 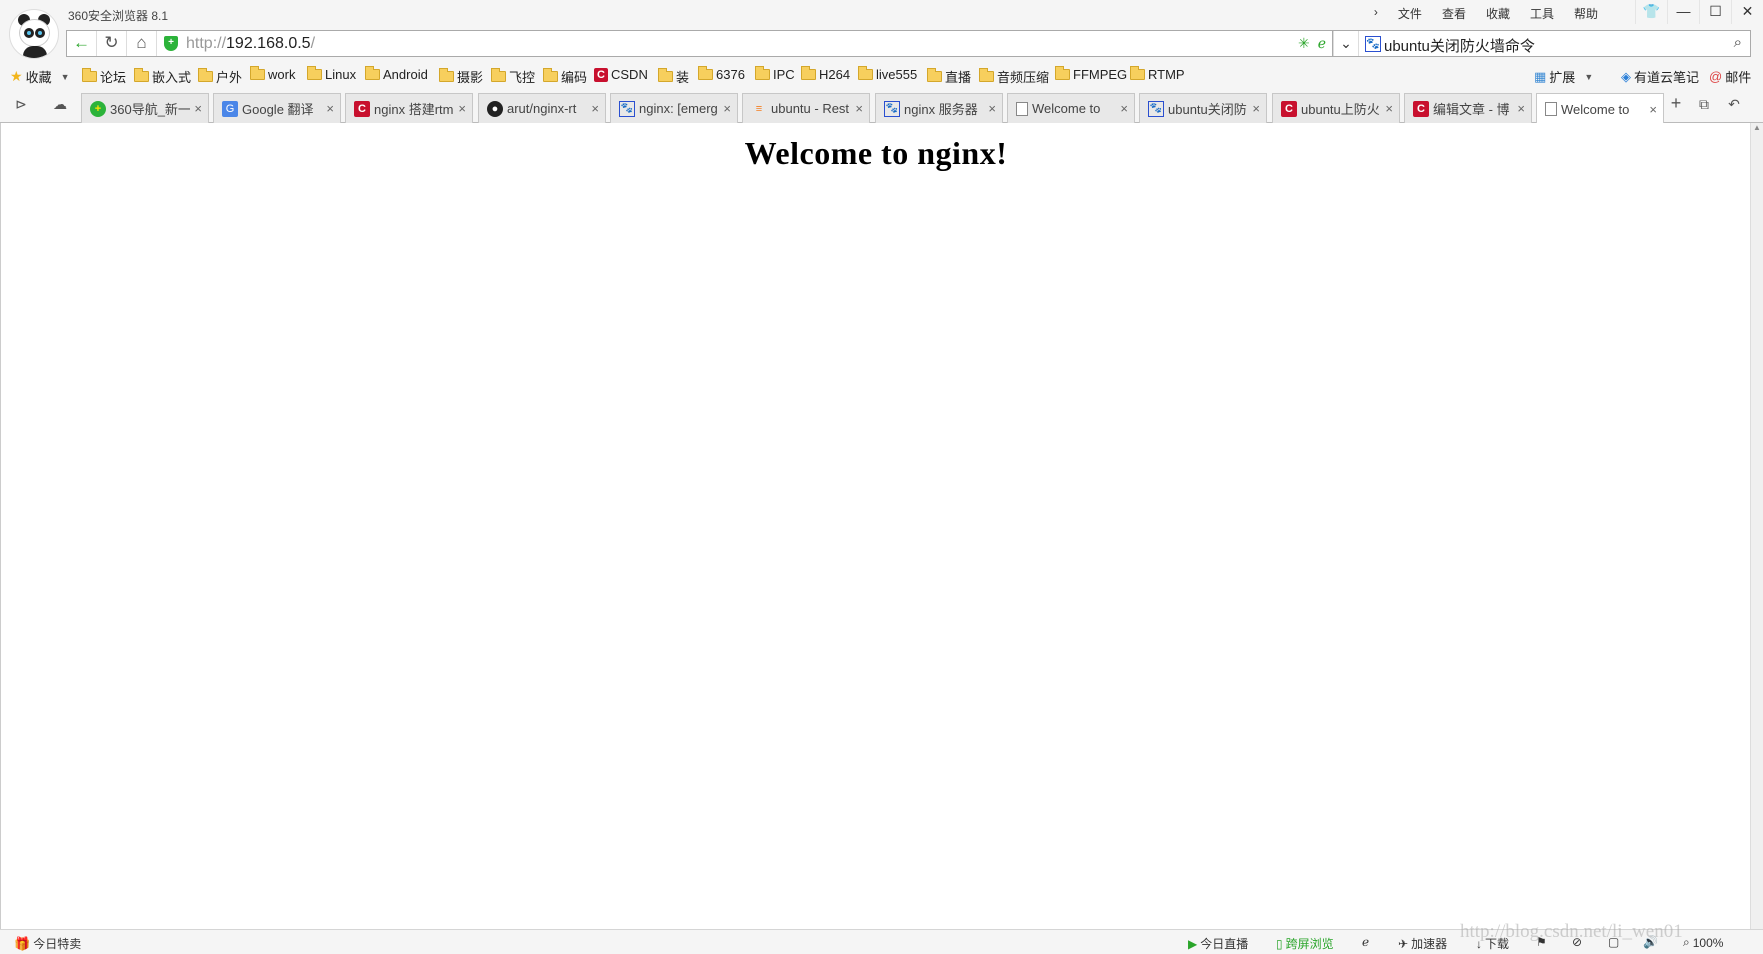 What do you see at coordinates (1542, 13) in the screenshot?
I see `menu-tools: 工具` at bounding box center [1542, 13].